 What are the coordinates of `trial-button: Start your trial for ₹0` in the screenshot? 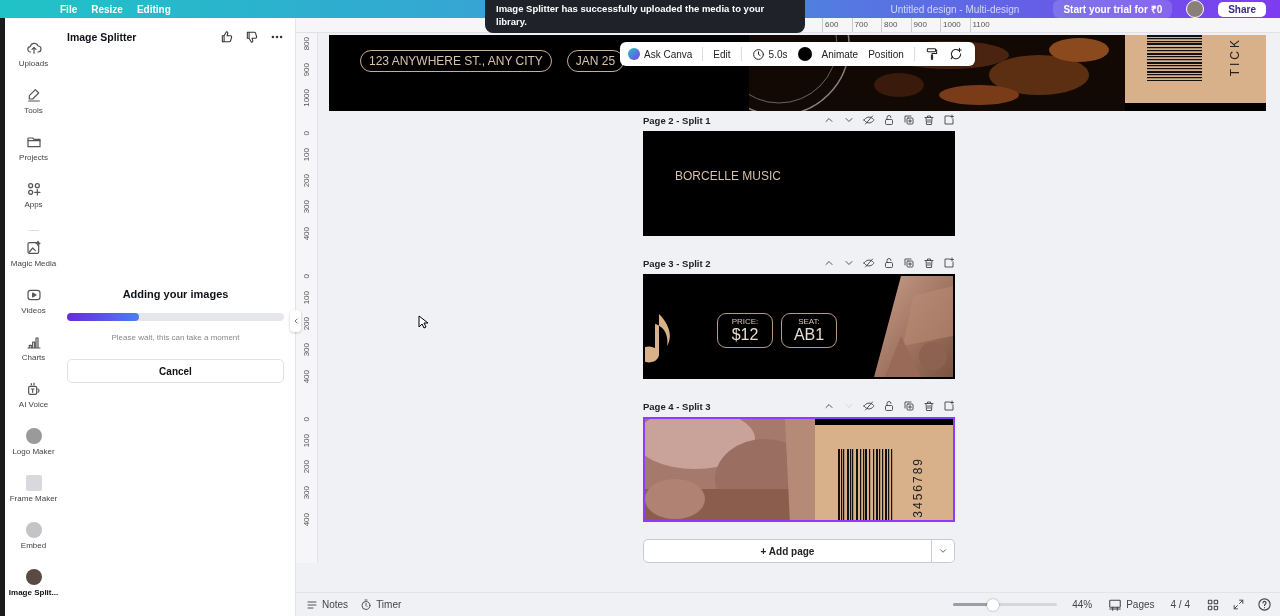 It's located at (1113, 9).